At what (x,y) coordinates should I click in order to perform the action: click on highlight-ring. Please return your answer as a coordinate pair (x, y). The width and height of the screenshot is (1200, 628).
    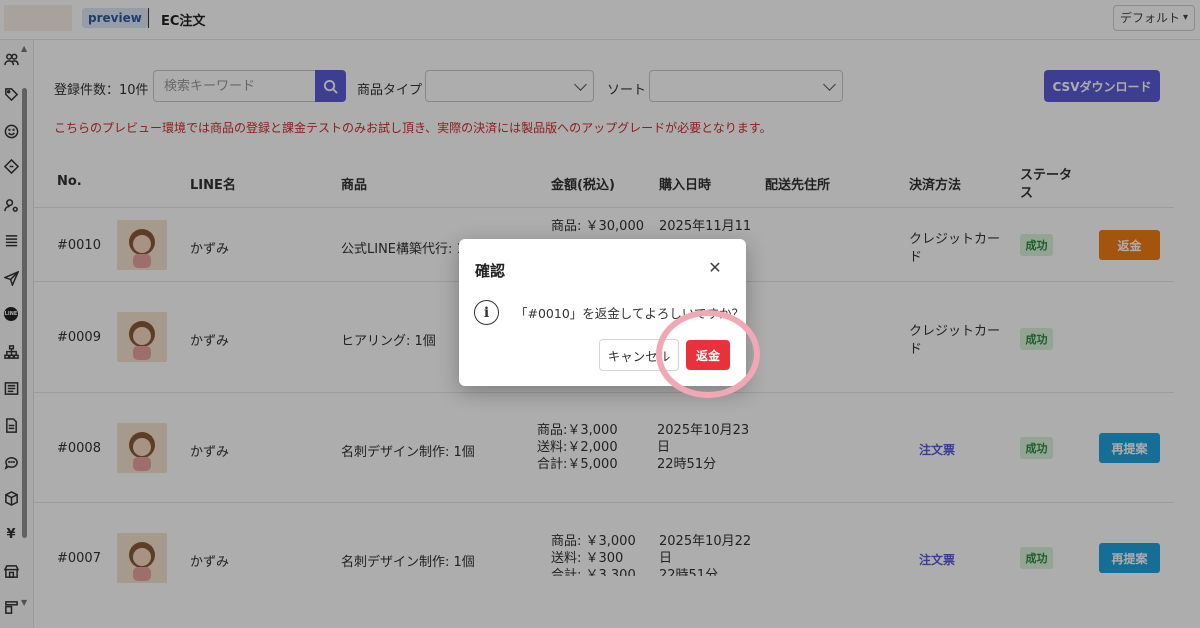
    Looking at the image, I should click on (708, 354).